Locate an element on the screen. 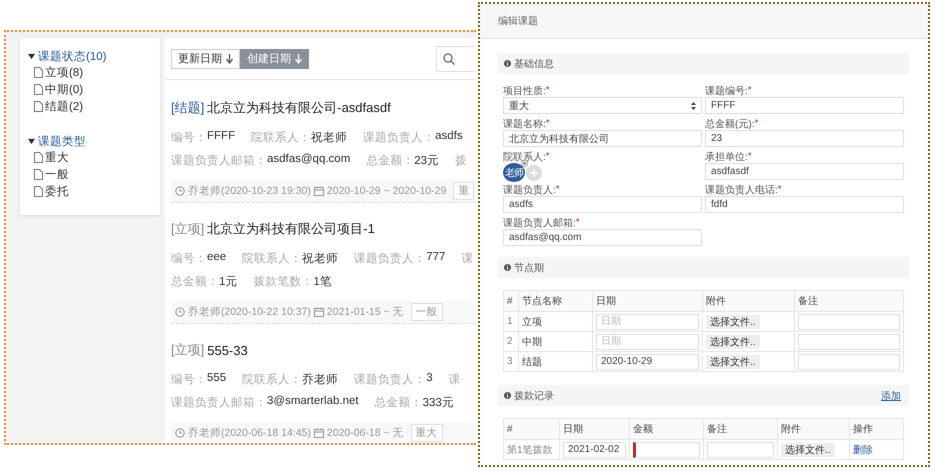 Image resolution: width=936 pixels, height=476 pixels. field-label: 课题负责人邮箱: is located at coordinates (539, 223).